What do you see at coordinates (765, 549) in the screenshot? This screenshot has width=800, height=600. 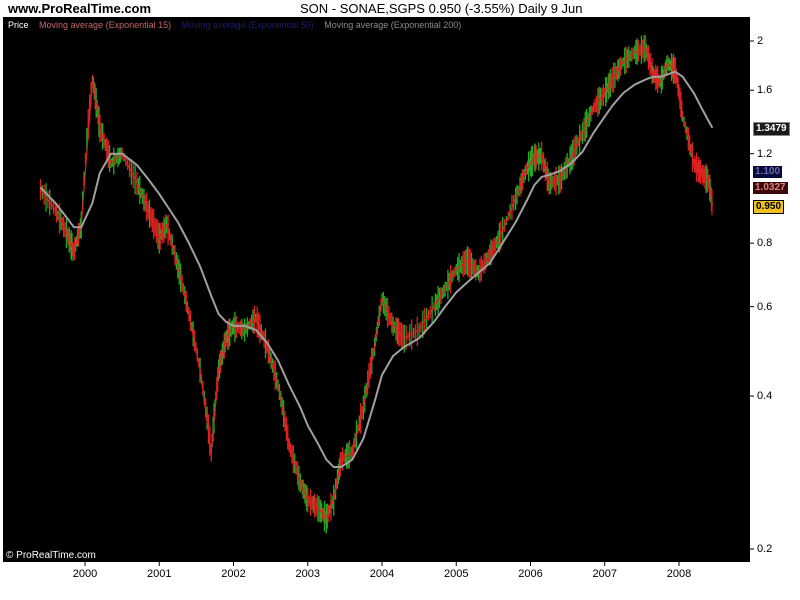 I see `y-tick-label: 0.2` at bounding box center [765, 549].